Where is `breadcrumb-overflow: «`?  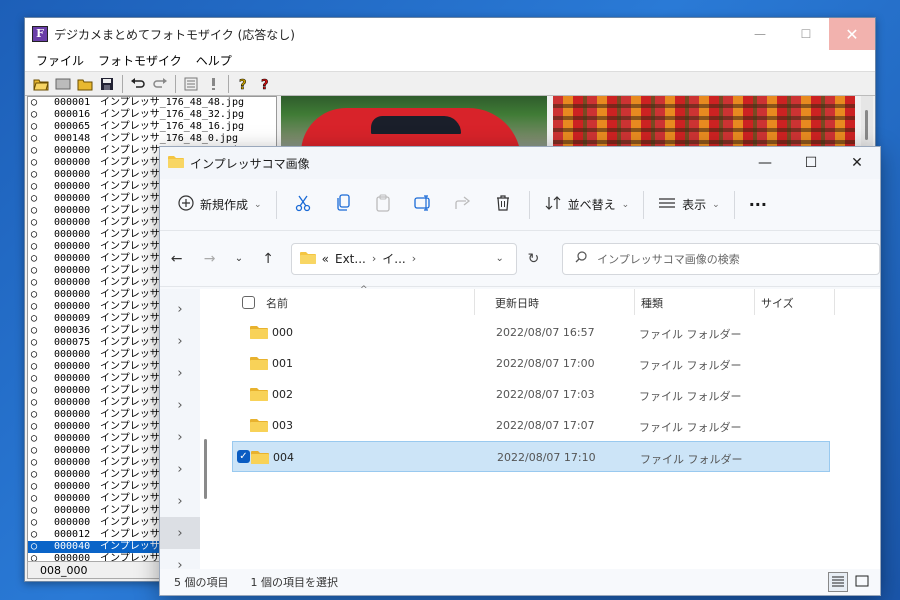
breadcrumb-overflow: « is located at coordinates (325, 259).